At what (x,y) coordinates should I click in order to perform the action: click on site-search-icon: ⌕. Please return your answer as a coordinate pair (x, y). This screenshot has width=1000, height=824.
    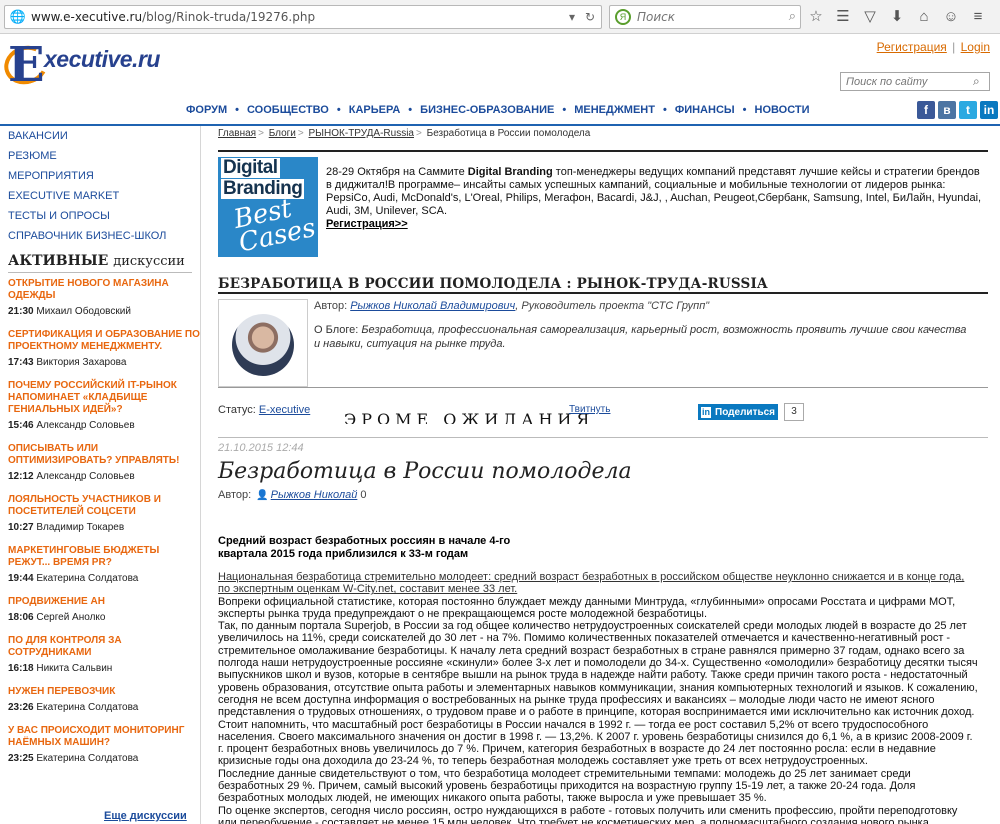
    Looking at the image, I should click on (976, 81).